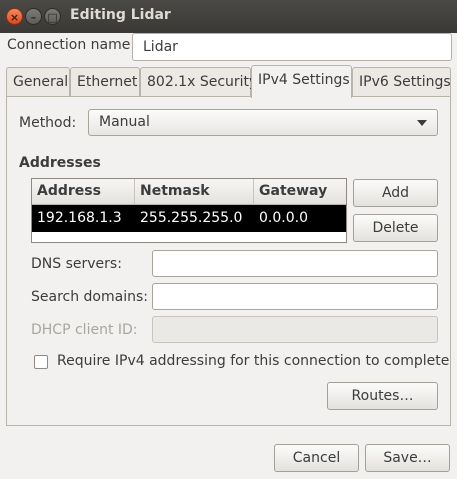 The width and height of the screenshot is (457, 479). What do you see at coordinates (292, 47) in the screenshot?
I see `connection-name-input: Lidar` at bounding box center [292, 47].